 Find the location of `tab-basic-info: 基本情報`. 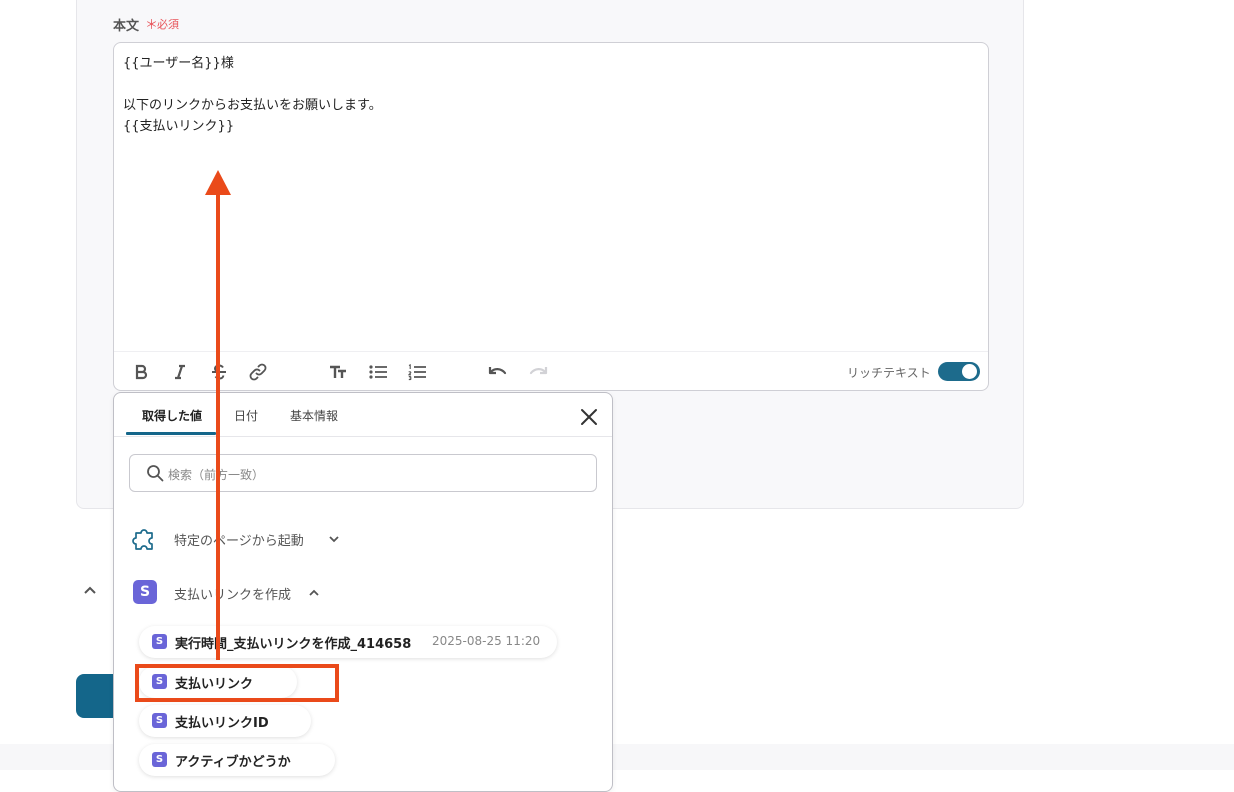

tab-basic-info: 基本情報 is located at coordinates (314, 415).